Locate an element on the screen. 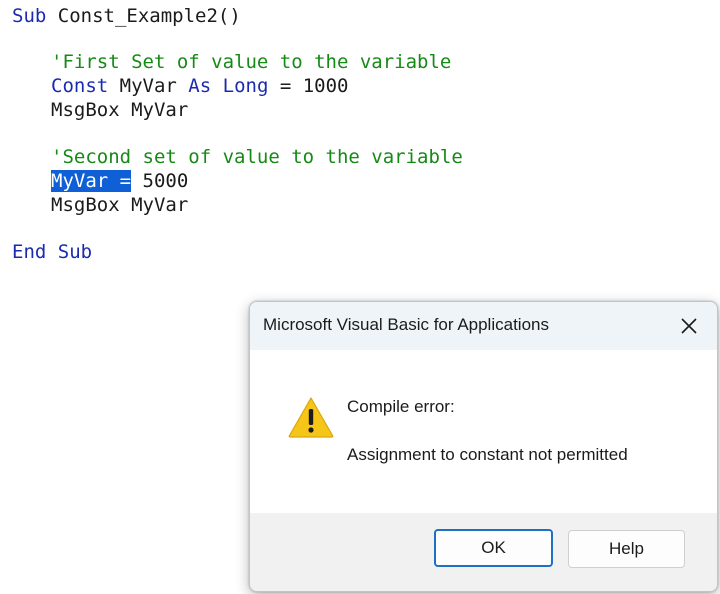 This screenshot has width=720, height=594. dialog-titlebar: Microsoft Visual Basic for Applications is located at coordinates (483, 326).